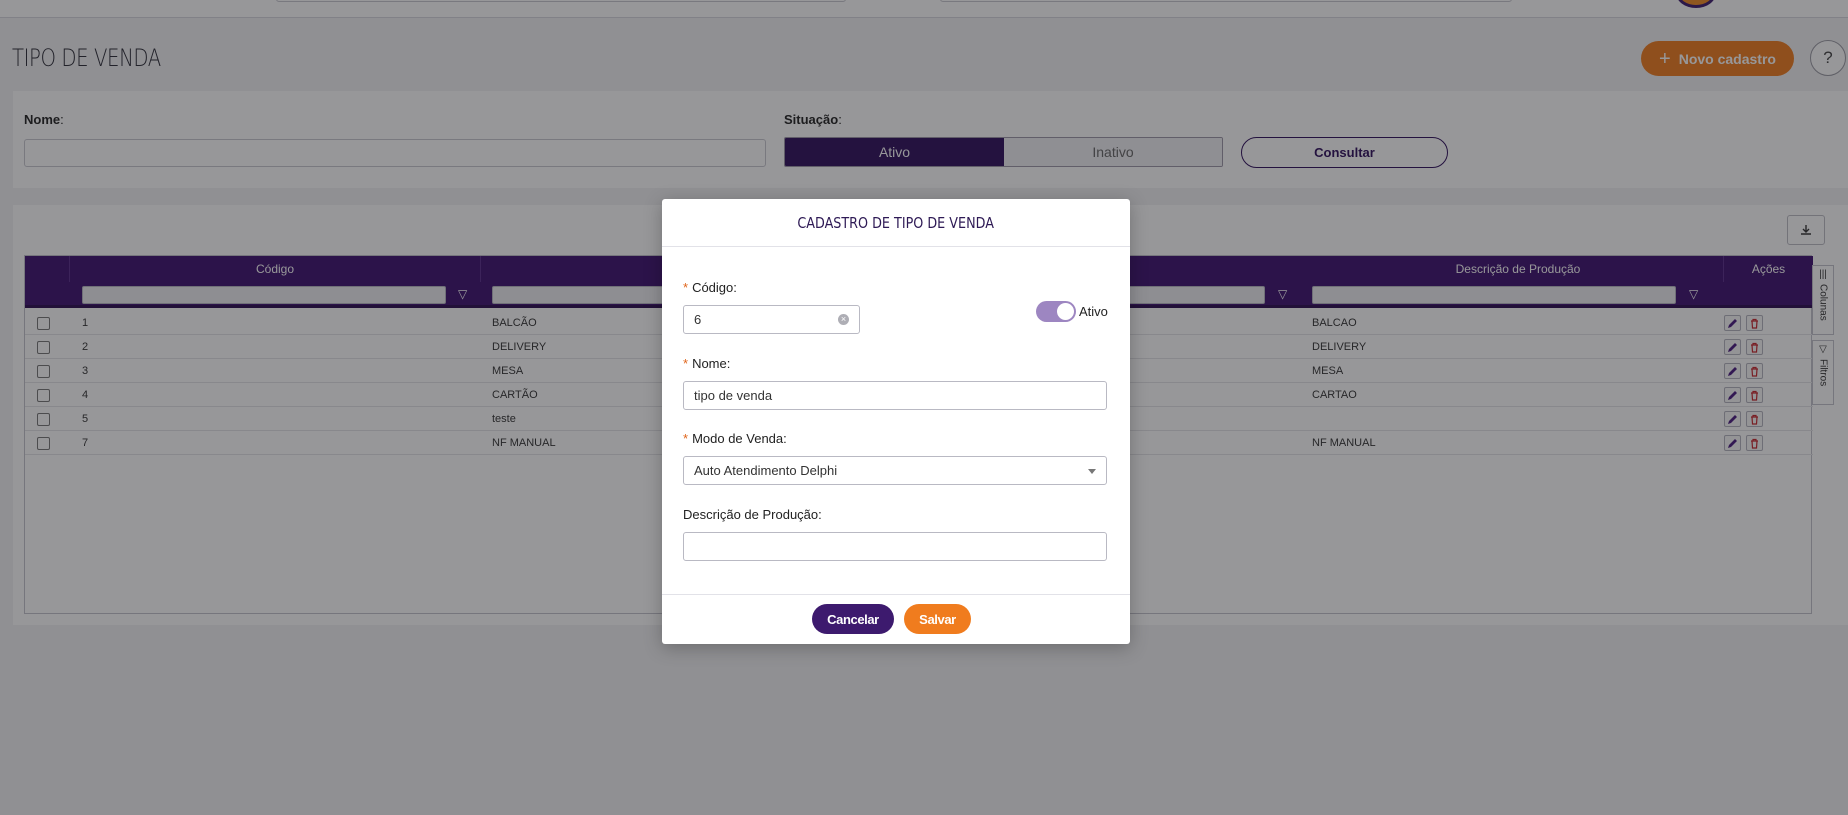 Image resolution: width=1848 pixels, height=815 pixels. I want to click on modo-venda-value: Auto Atendimento Delphi, so click(766, 470).